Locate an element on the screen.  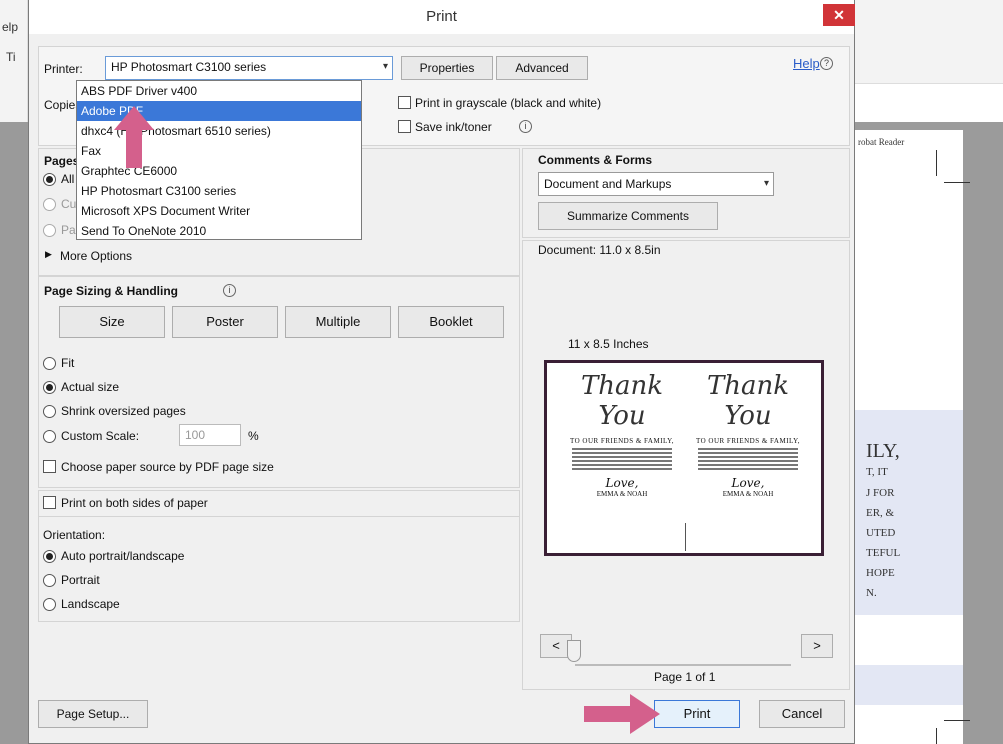
save-ink-checkbox is located at coordinates (404, 126).